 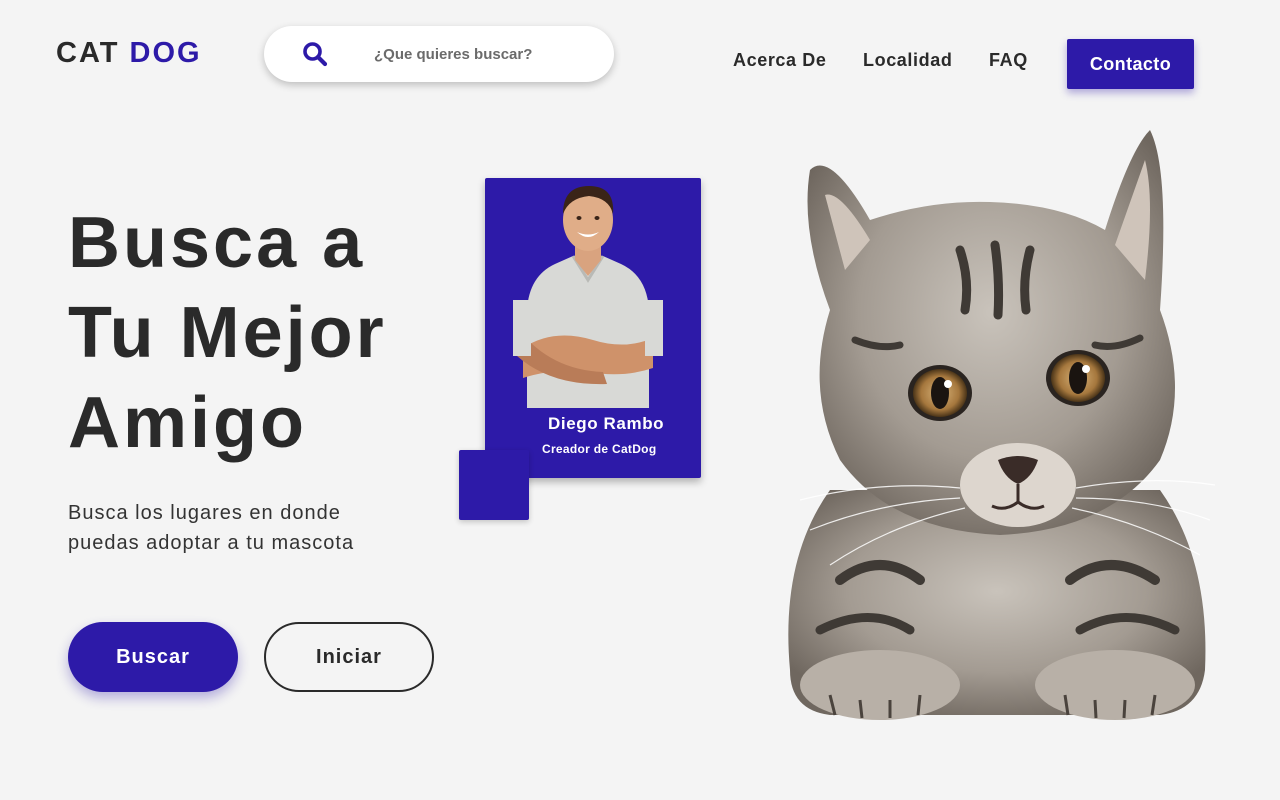 I want to click on hero-title-line-3: Amigo, so click(x=187, y=423).